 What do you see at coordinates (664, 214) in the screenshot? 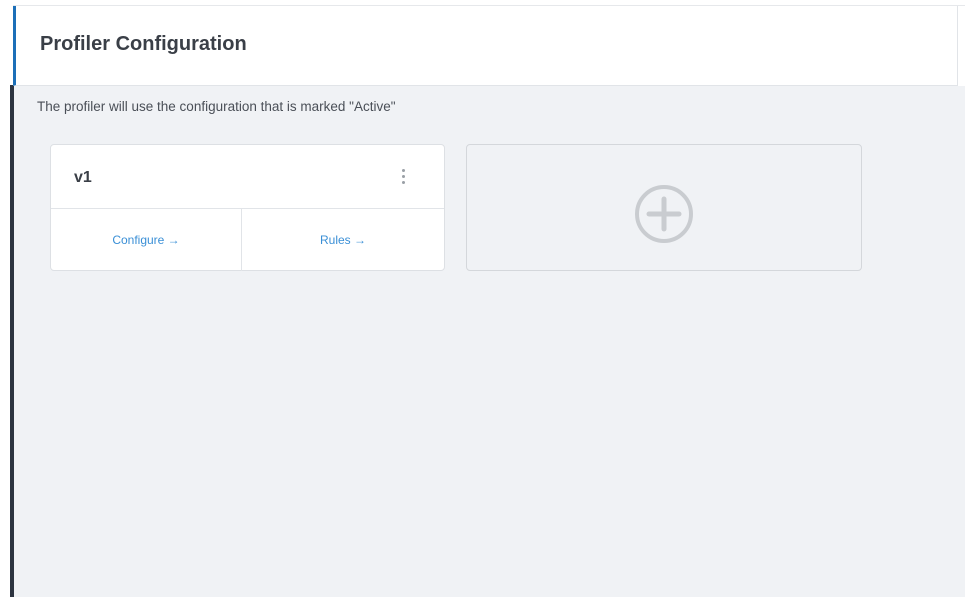
I see `plus-circle-icon` at bounding box center [664, 214].